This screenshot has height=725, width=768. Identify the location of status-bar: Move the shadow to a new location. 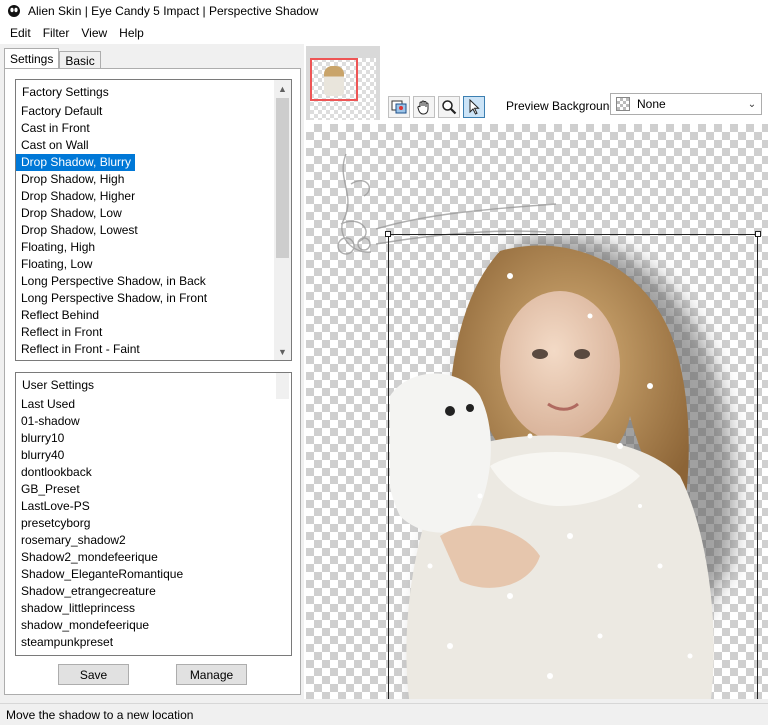
(384, 714).